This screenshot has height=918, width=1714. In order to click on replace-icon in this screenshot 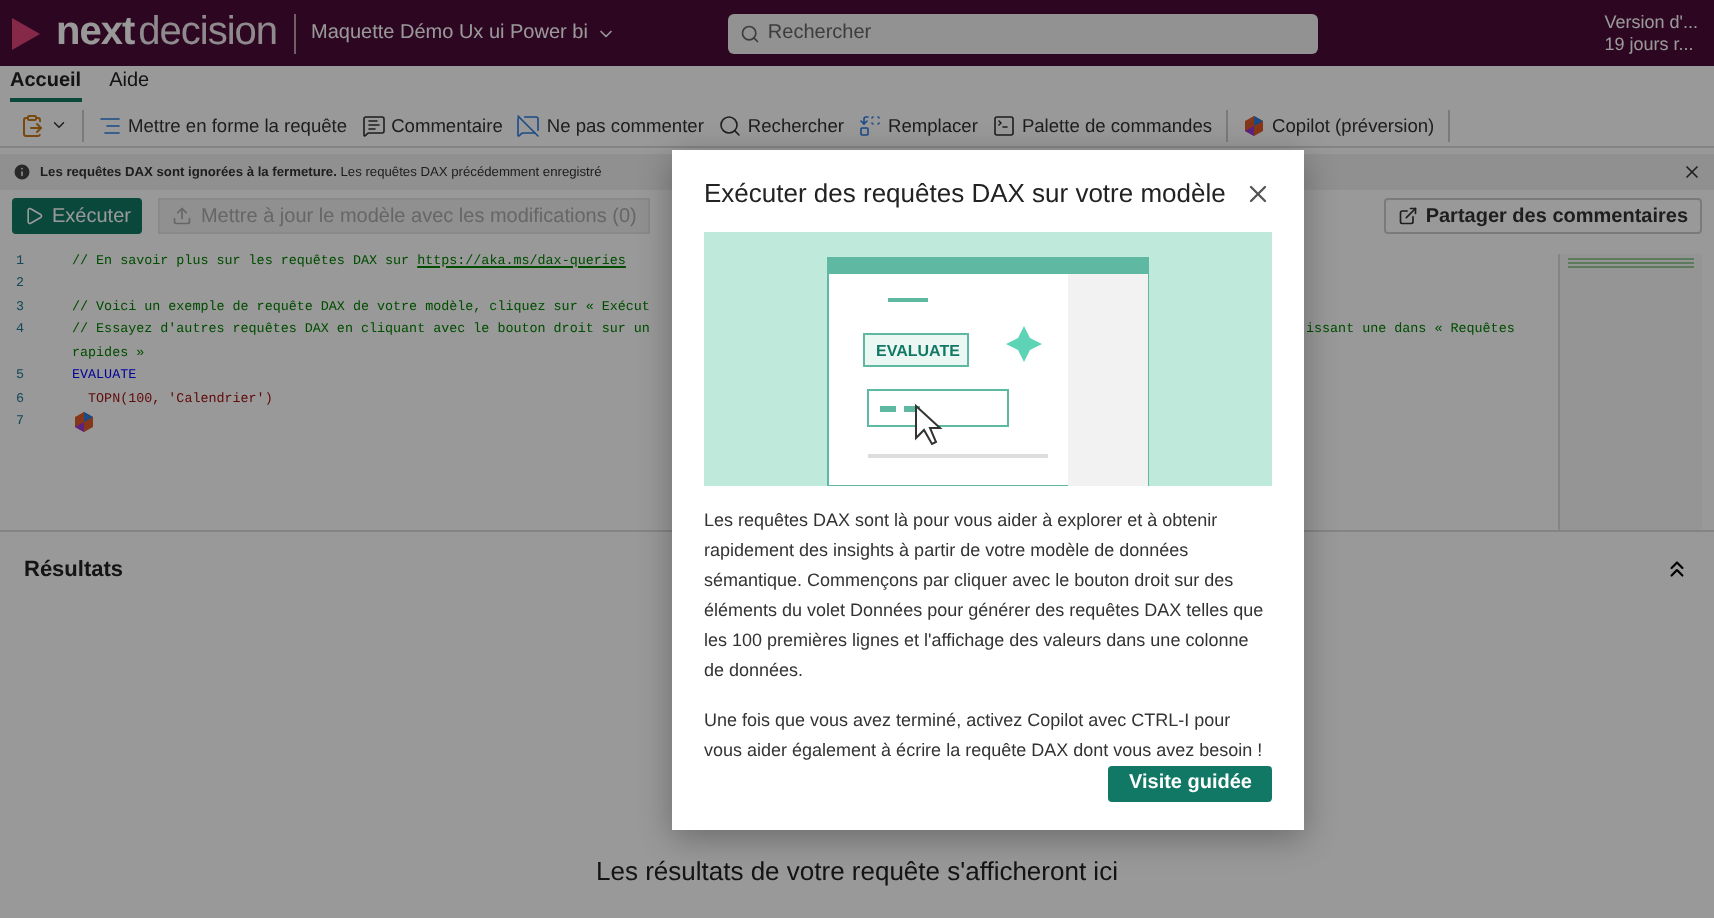, I will do `click(869, 125)`.